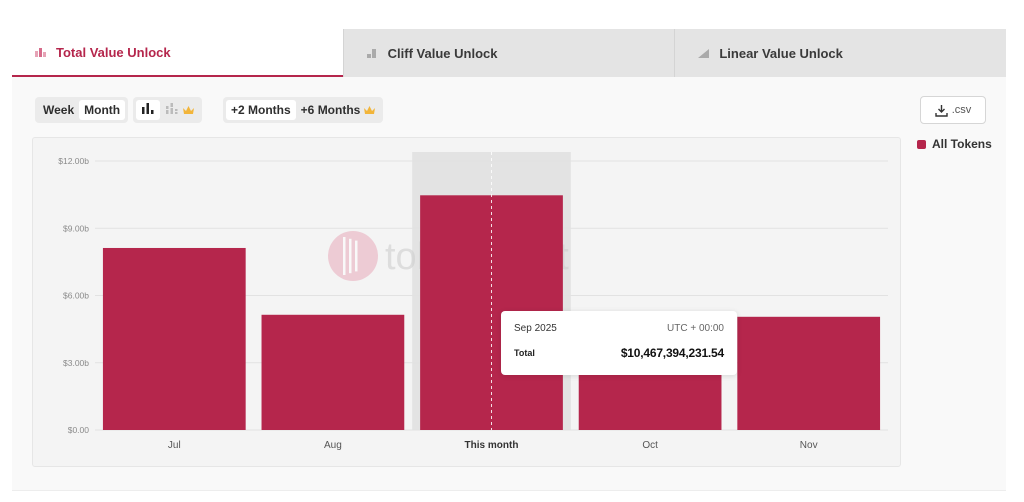 The image size is (1024, 502). What do you see at coordinates (333, 445) in the screenshot?
I see `x-tick-label: Aug` at bounding box center [333, 445].